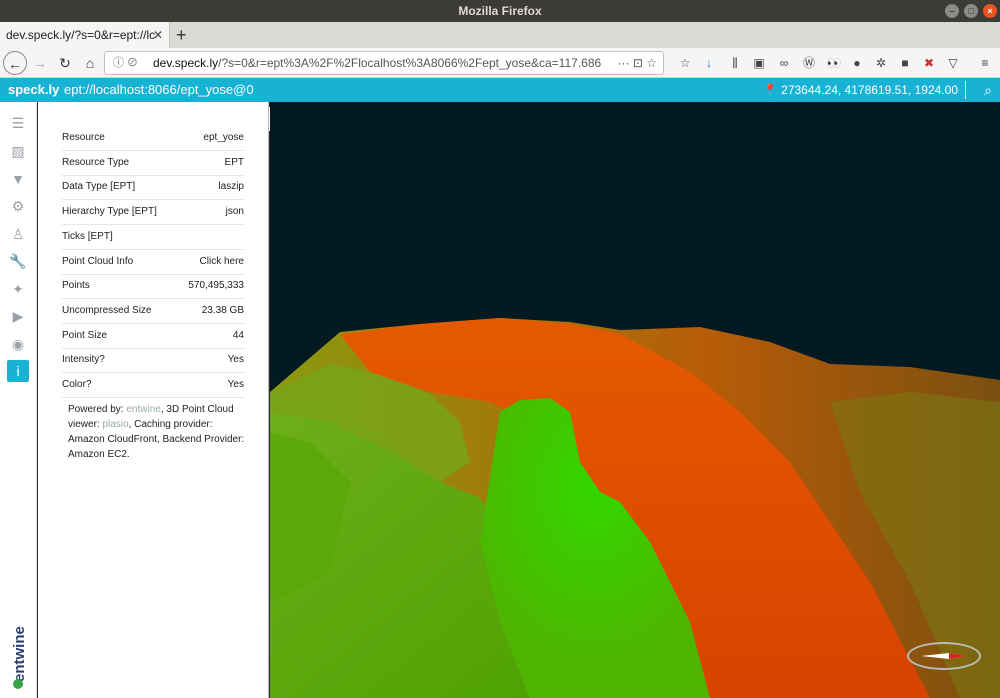 The height and width of the screenshot is (698, 1000). What do you see at coordinates (971, 11) in the screenshot?
I see `maximize-icon: □` at bounding box center [971, 11].